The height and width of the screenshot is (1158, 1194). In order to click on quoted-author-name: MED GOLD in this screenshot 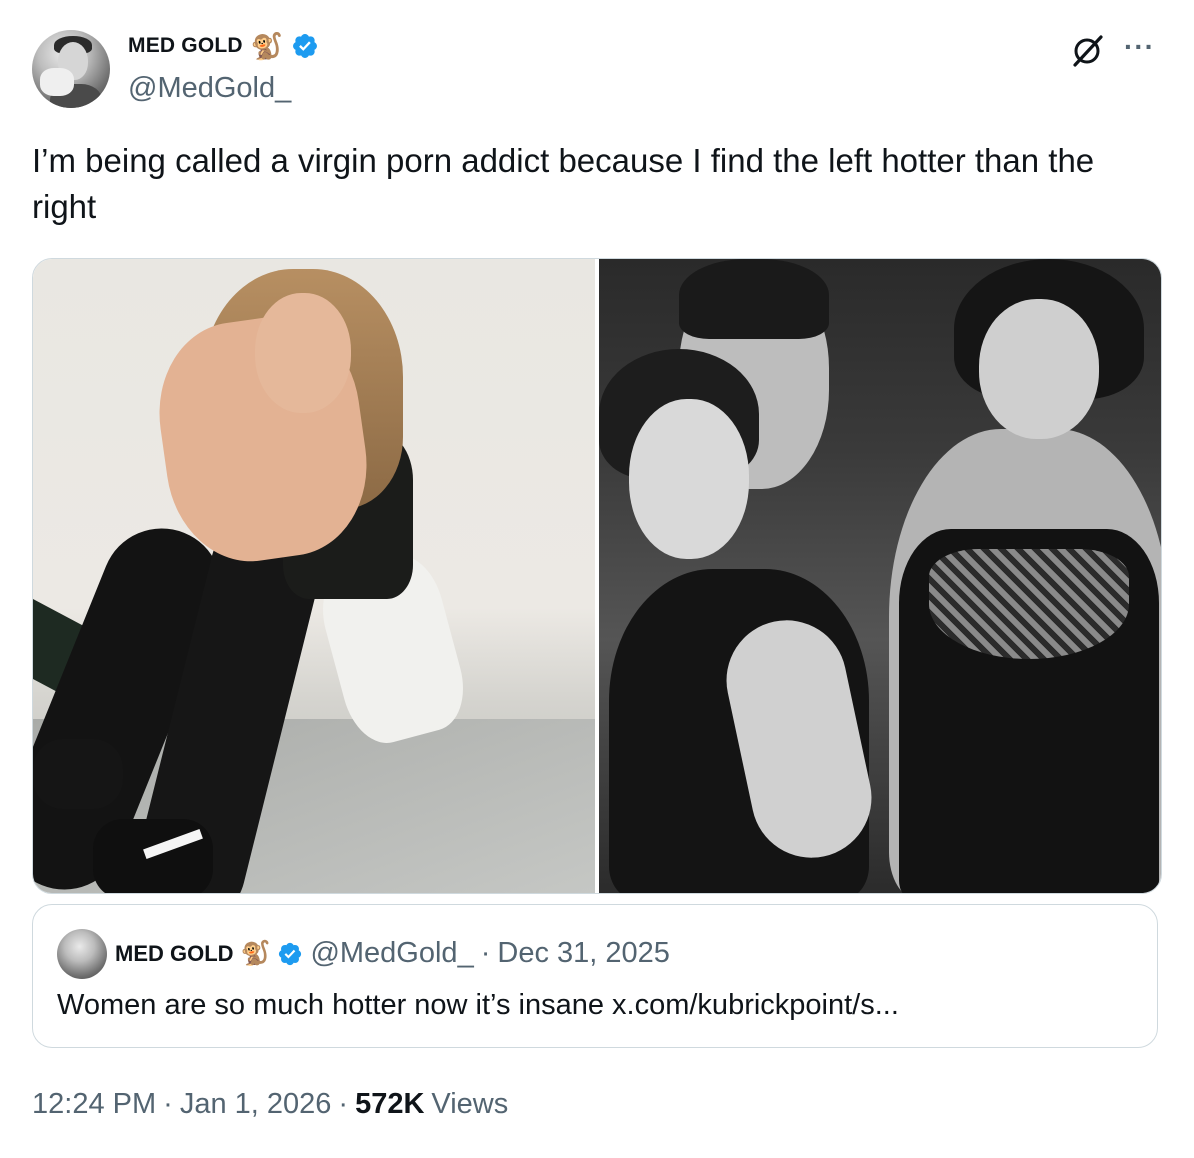, I will do `click(174, 953)`.